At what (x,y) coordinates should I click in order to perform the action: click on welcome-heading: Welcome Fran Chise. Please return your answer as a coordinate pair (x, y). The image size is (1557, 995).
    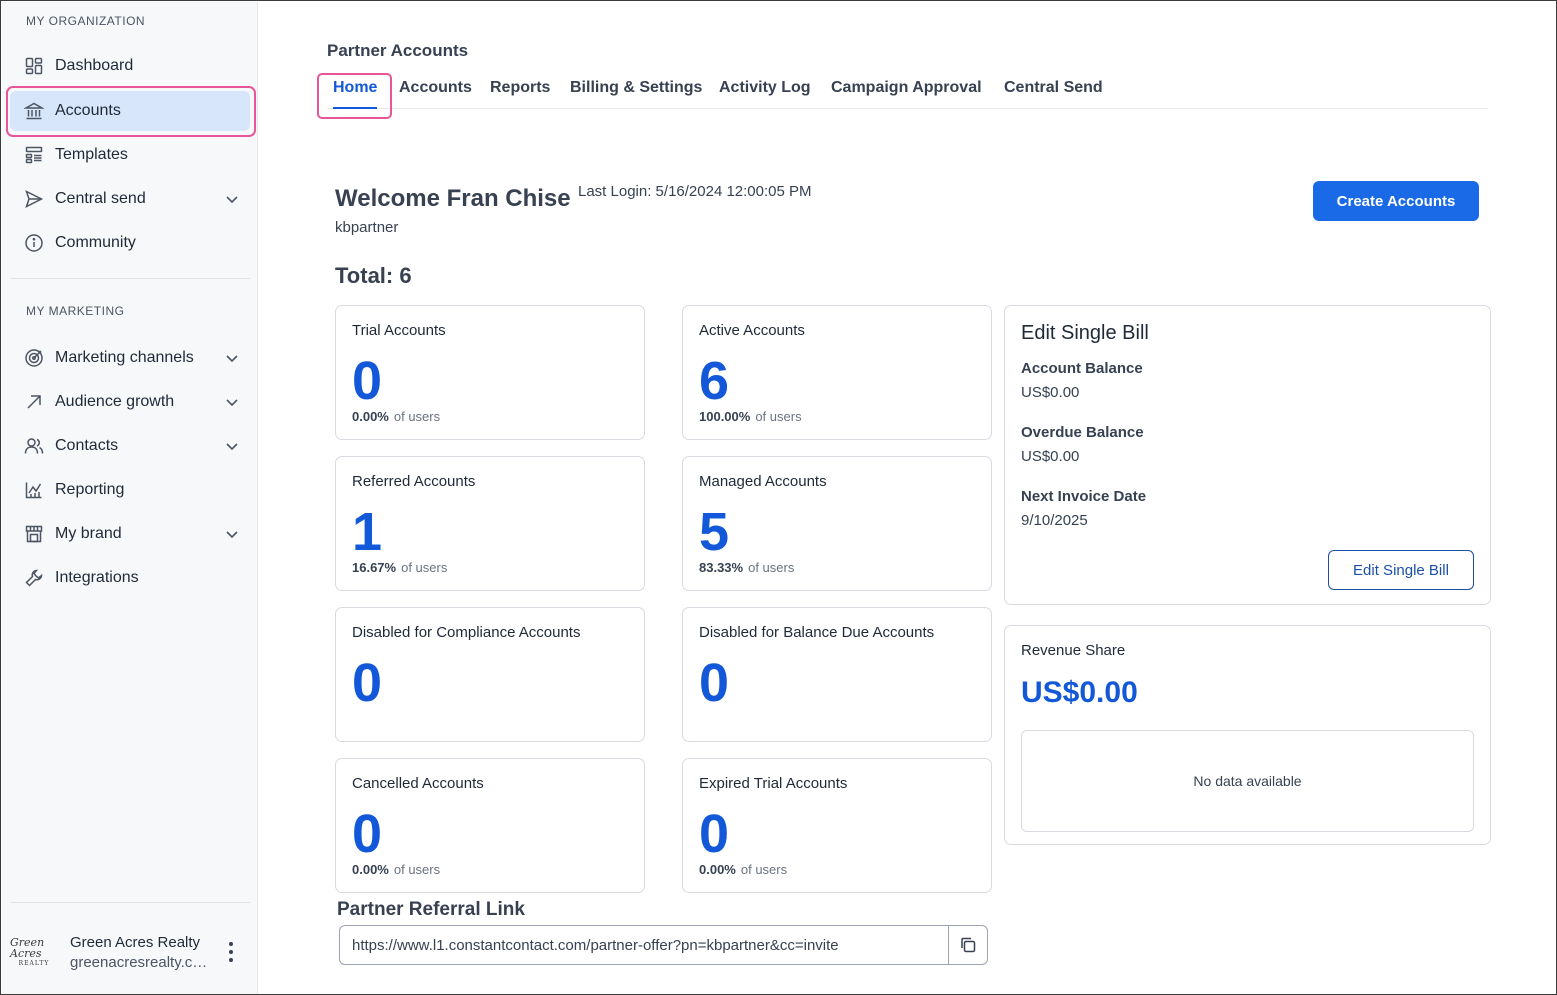
    Looking at the image, I should click on (453, 198).